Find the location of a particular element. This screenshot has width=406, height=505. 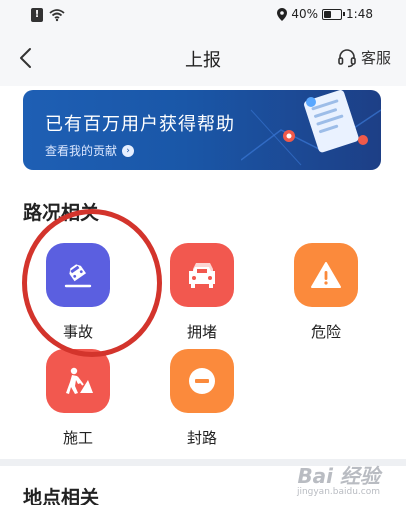

watermark-line1: Bai 经验 is located at coordinates (338, 476).